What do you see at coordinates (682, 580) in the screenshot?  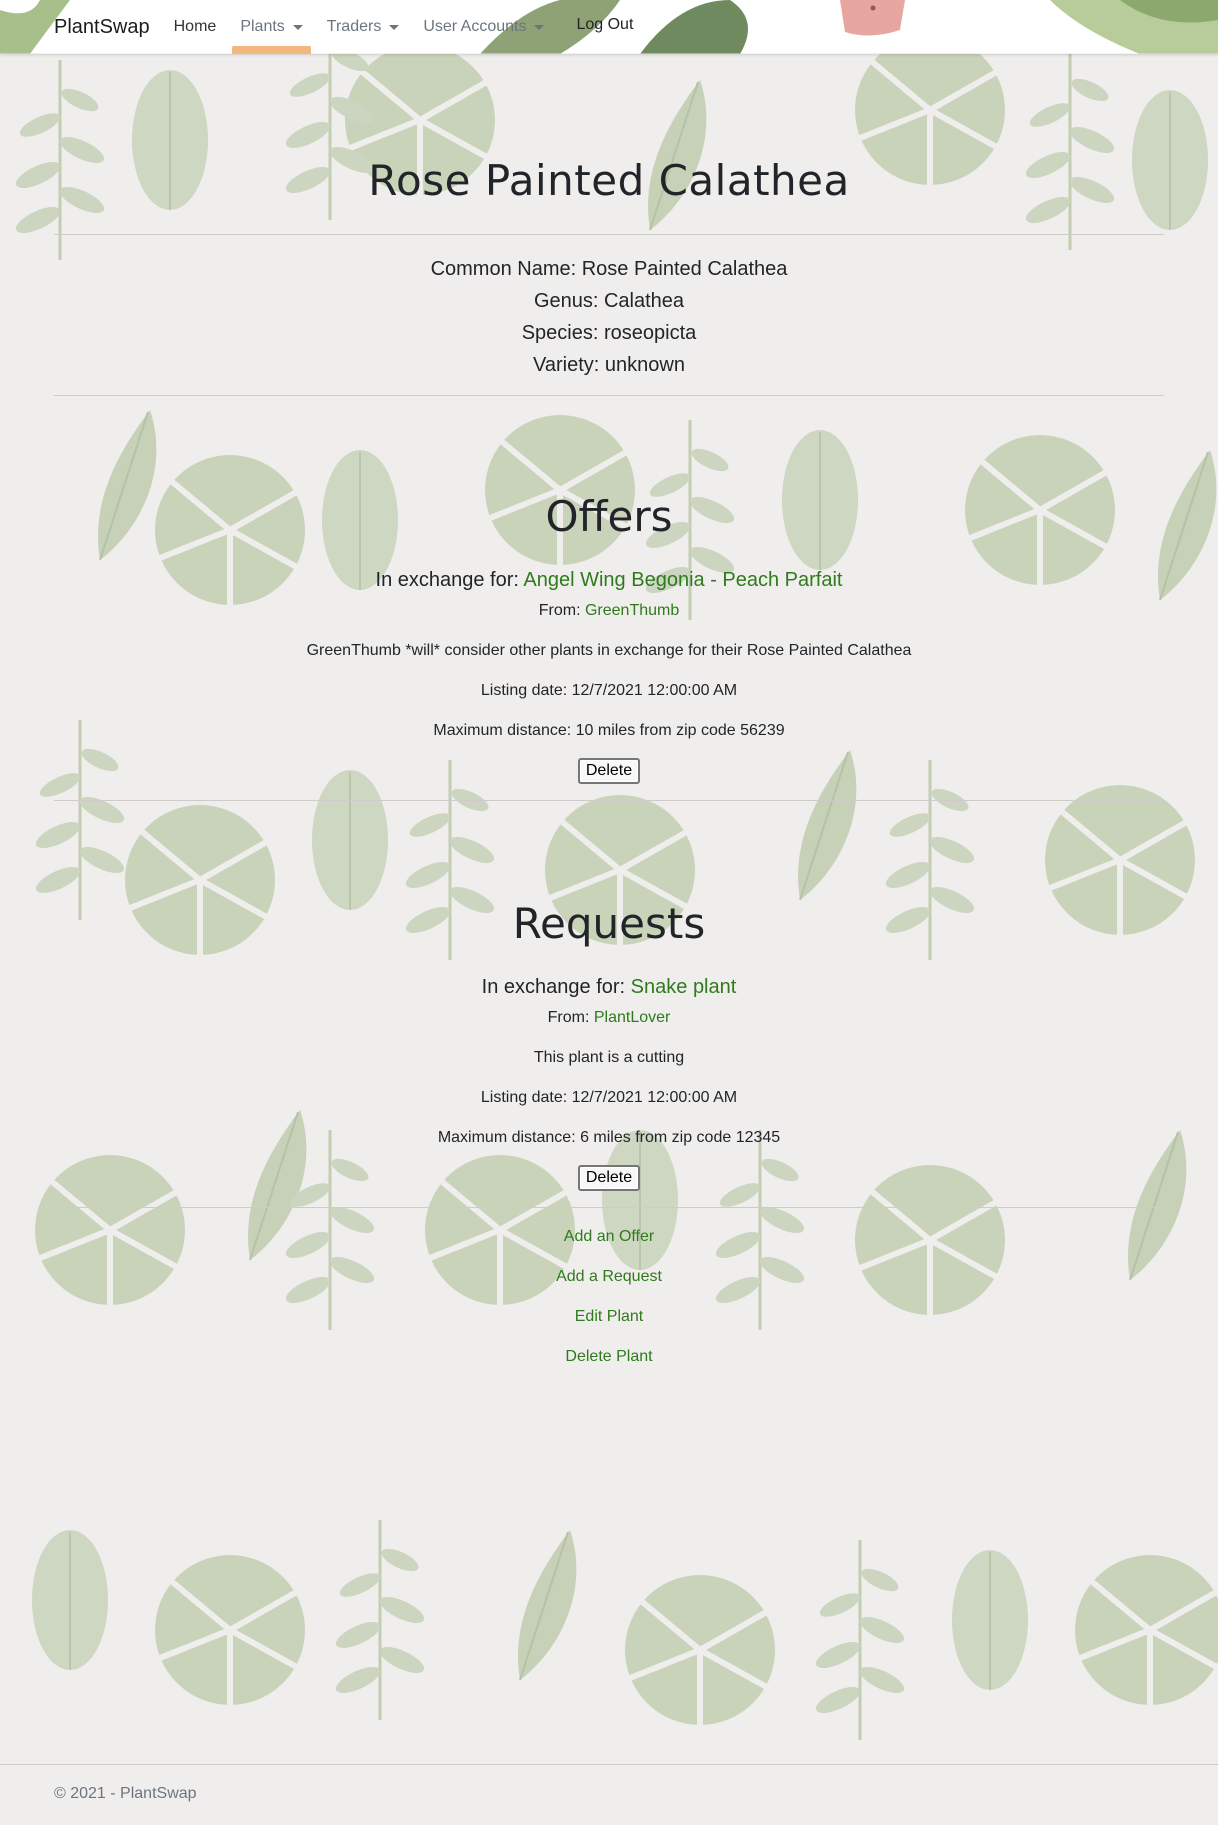 I see `offer-plant-link: Angel Wing Begonia - Peach Parfait` at bounding box center [682, 580].